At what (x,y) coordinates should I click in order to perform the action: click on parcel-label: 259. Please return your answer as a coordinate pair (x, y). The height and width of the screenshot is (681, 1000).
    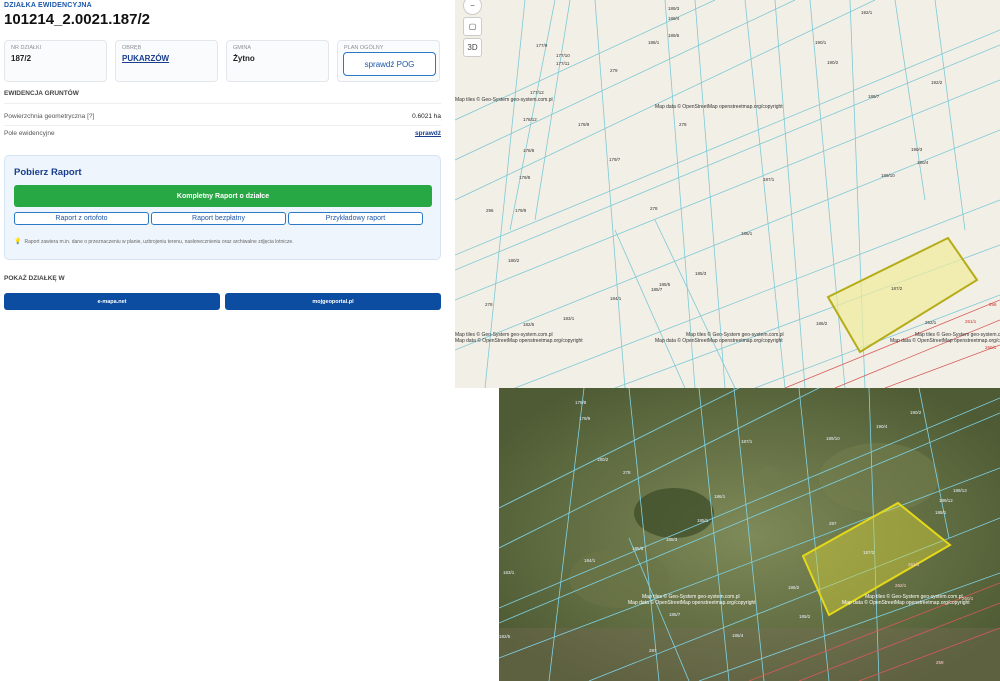
    Looking at the image, I should click on (940, 662).